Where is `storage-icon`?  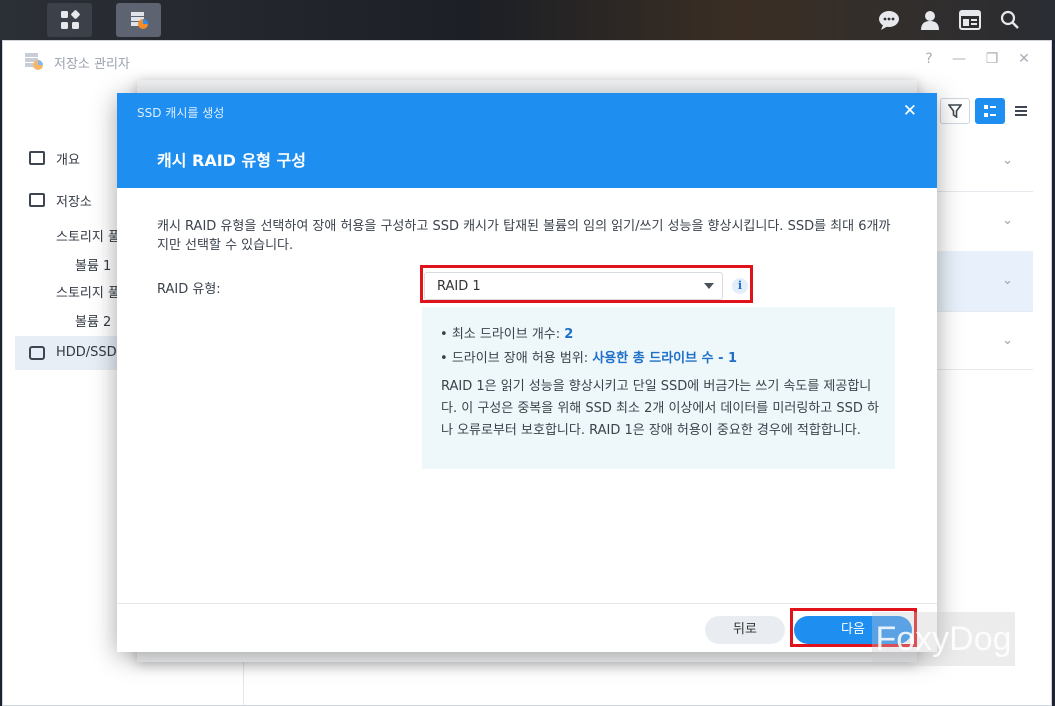
storage-icon is located at coordinates (37, 200).